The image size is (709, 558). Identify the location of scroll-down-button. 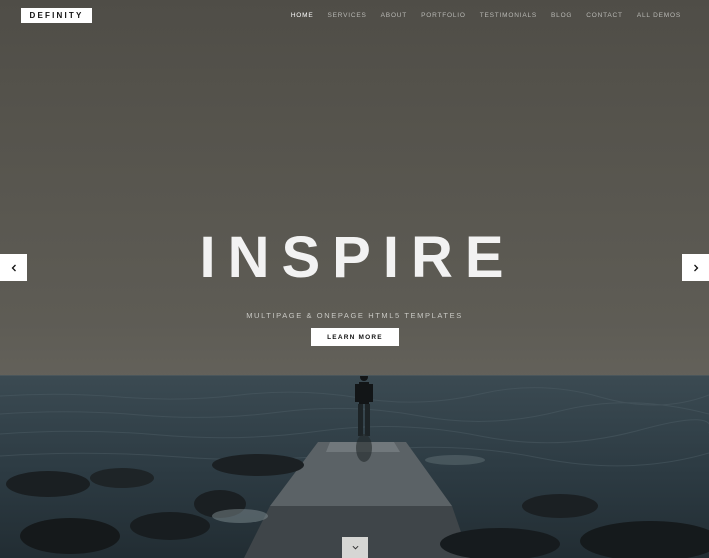
(355, 547).